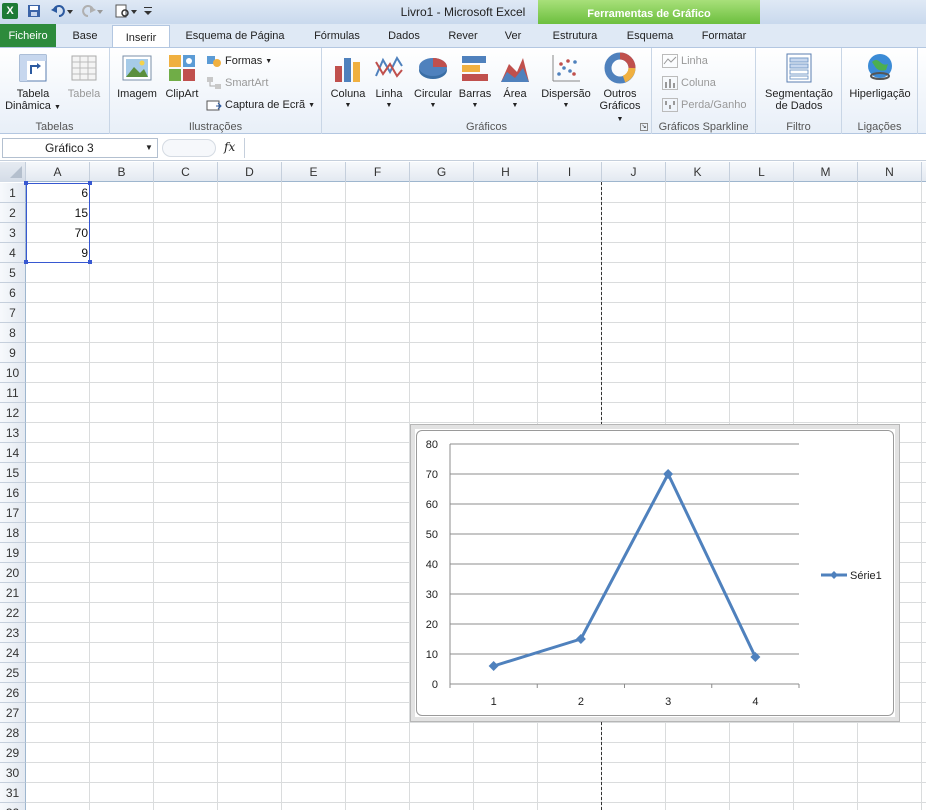  I want to click on row-header-12: 12, so click(13, 413).